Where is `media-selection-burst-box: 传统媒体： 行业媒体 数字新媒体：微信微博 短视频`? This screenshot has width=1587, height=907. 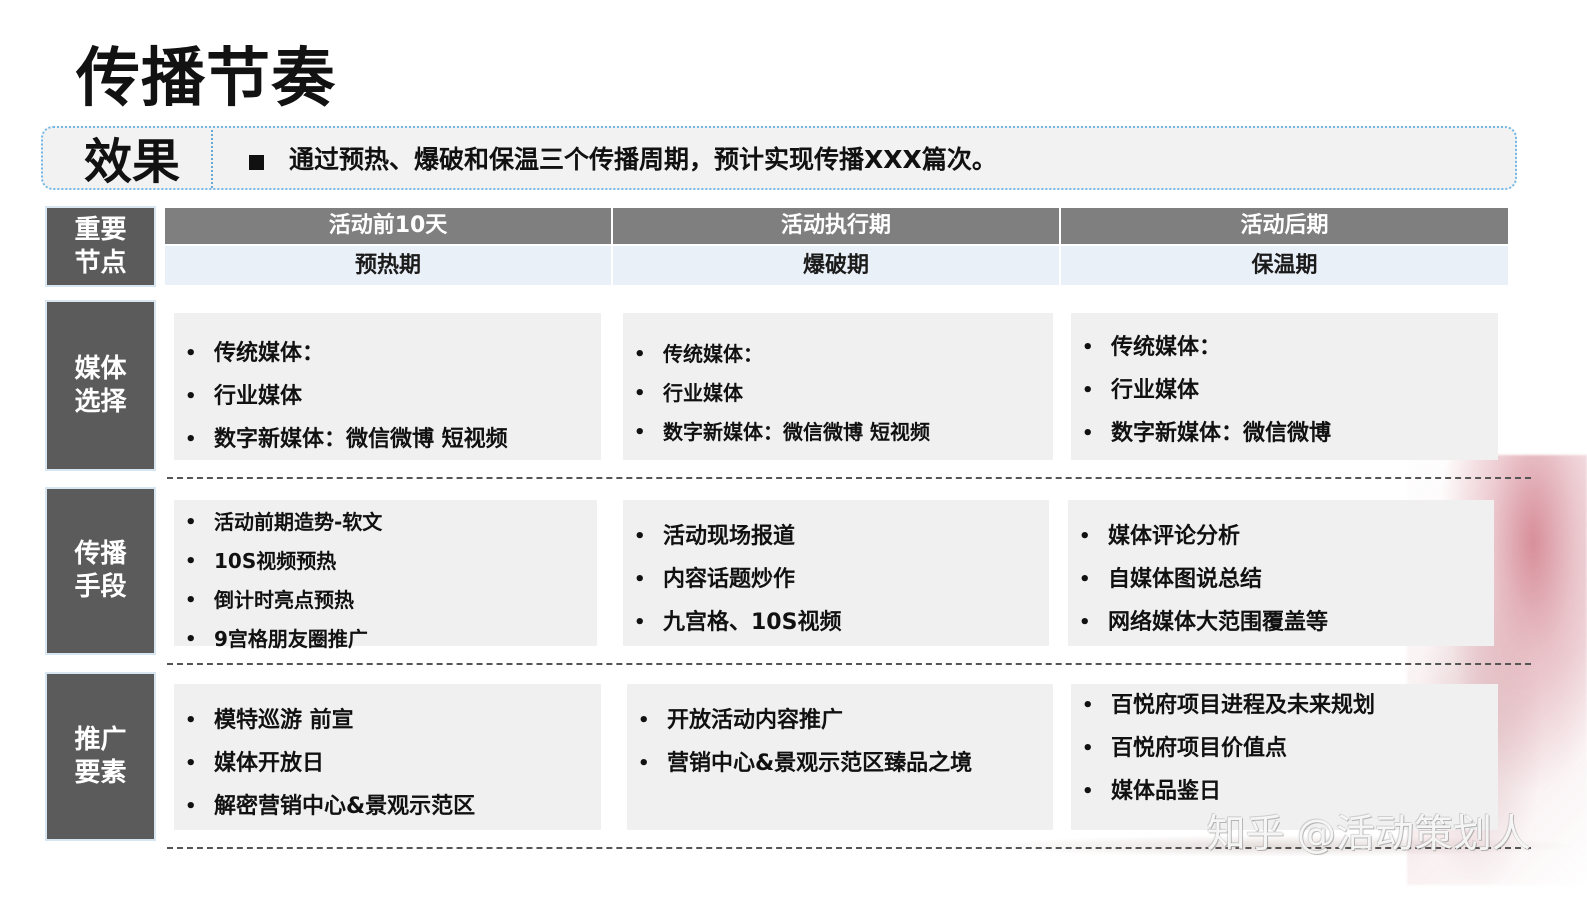
media-selection-burst-box: 传统媒体： 行业媒体 数字新媒体：微信微博 短视频 is located at coordinates (838, 386).